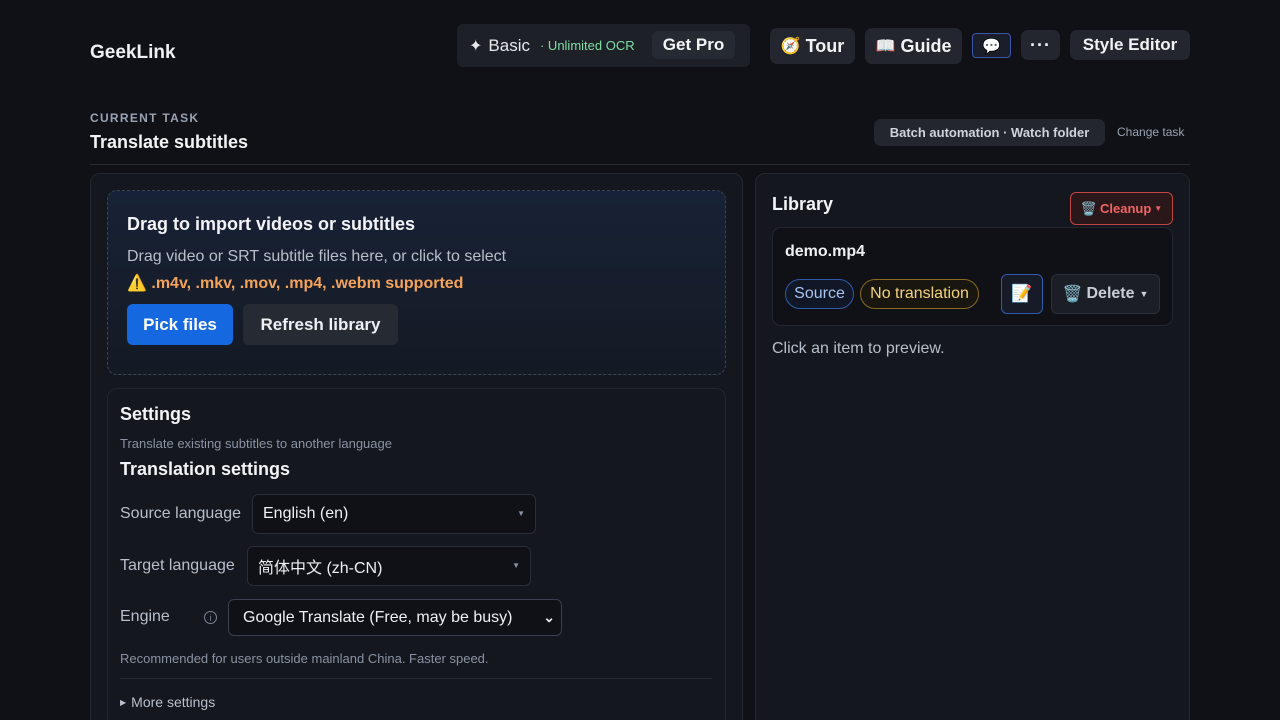  I want to click on plan-widget: ✦ Basic · Unlimited OCR Get Pro, so click(603, 45).